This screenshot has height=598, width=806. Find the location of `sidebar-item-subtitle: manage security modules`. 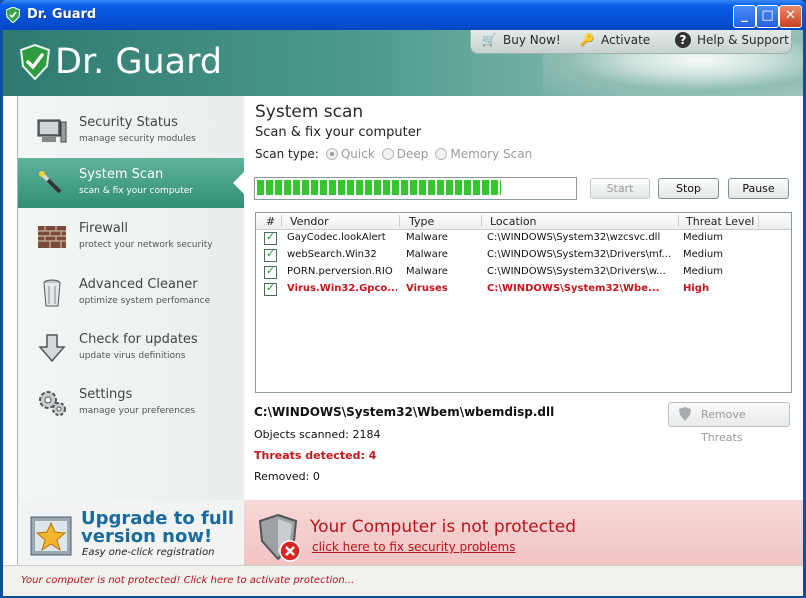

sidebar-item-subtitle: manage security modules is located at coordinates (137, 139).